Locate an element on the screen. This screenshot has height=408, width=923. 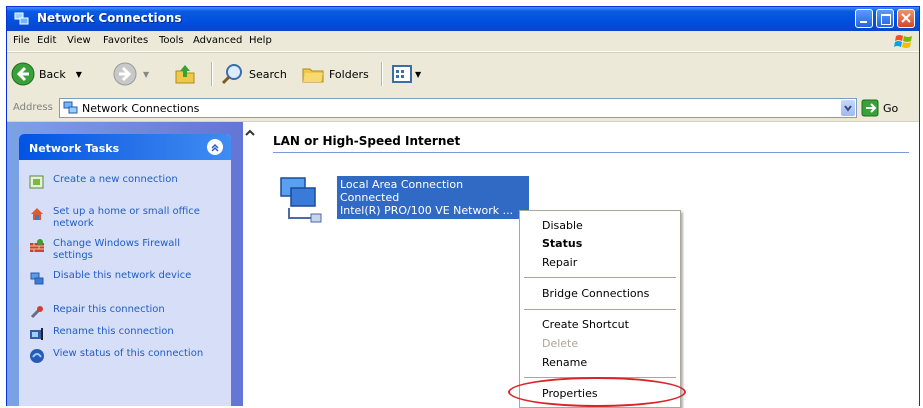
menu-item-status: Status is located at coordinates (562, 243).